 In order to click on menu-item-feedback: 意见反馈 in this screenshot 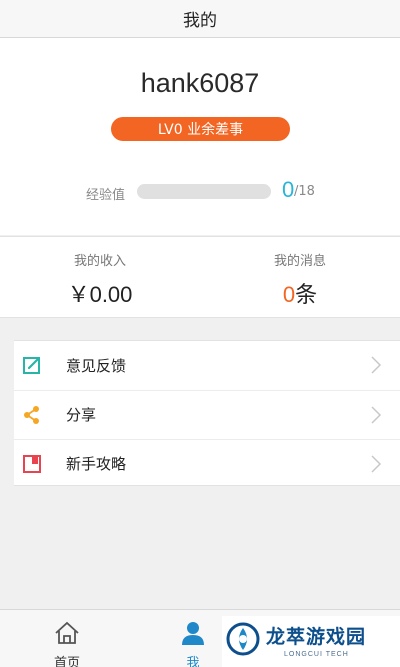, I will do `click(207, 365)`.